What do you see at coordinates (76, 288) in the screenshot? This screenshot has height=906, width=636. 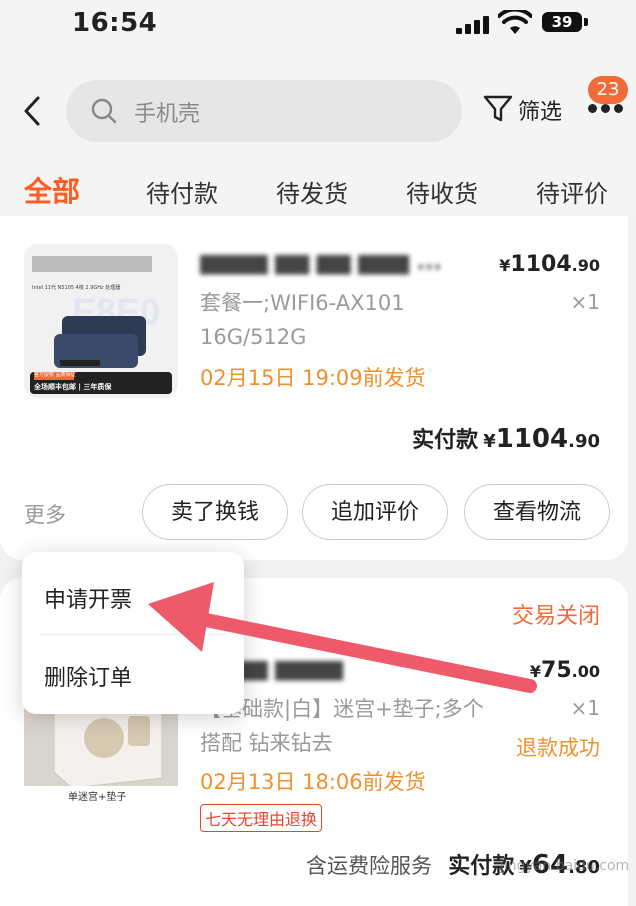 I see `thumb-cpu-text: Intel 11代 N5105 4核 2.9GHz 处理器` at bounding box center [76, 288].